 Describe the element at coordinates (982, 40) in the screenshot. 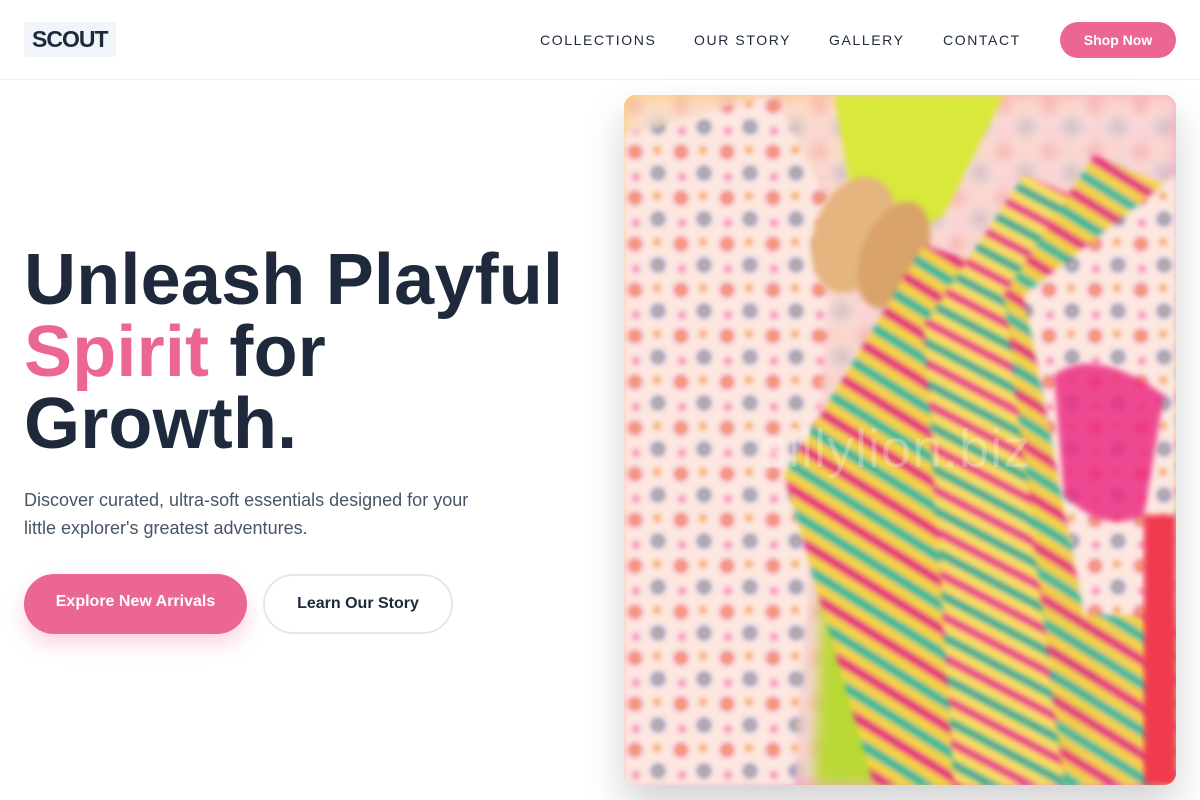

I see `nav-link-contact: CONTACT` at that location.